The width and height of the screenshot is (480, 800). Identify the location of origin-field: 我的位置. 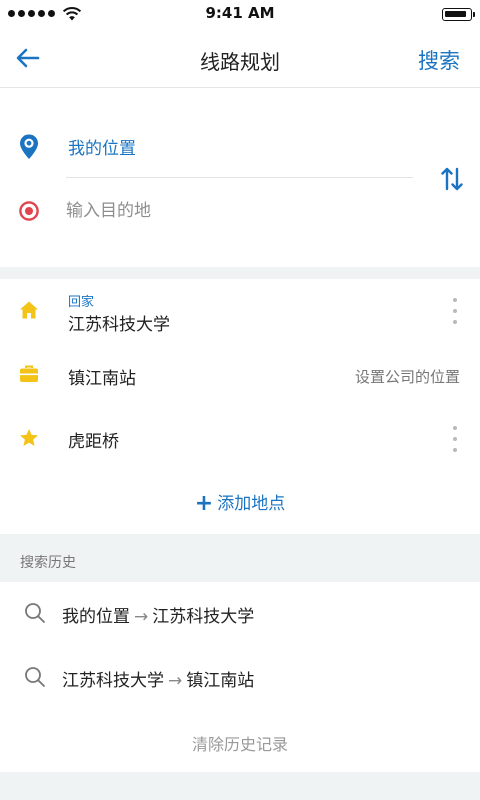
(102, 146).